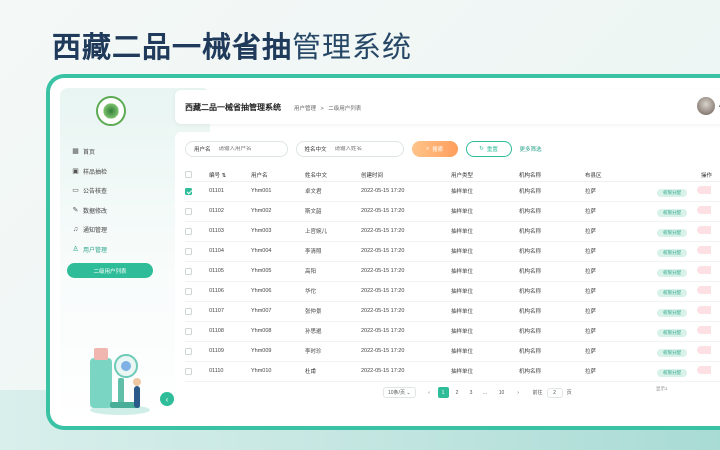 This screenshot has height=450, width=720. I want to click on page-button-2: 2, so click(457, 392).